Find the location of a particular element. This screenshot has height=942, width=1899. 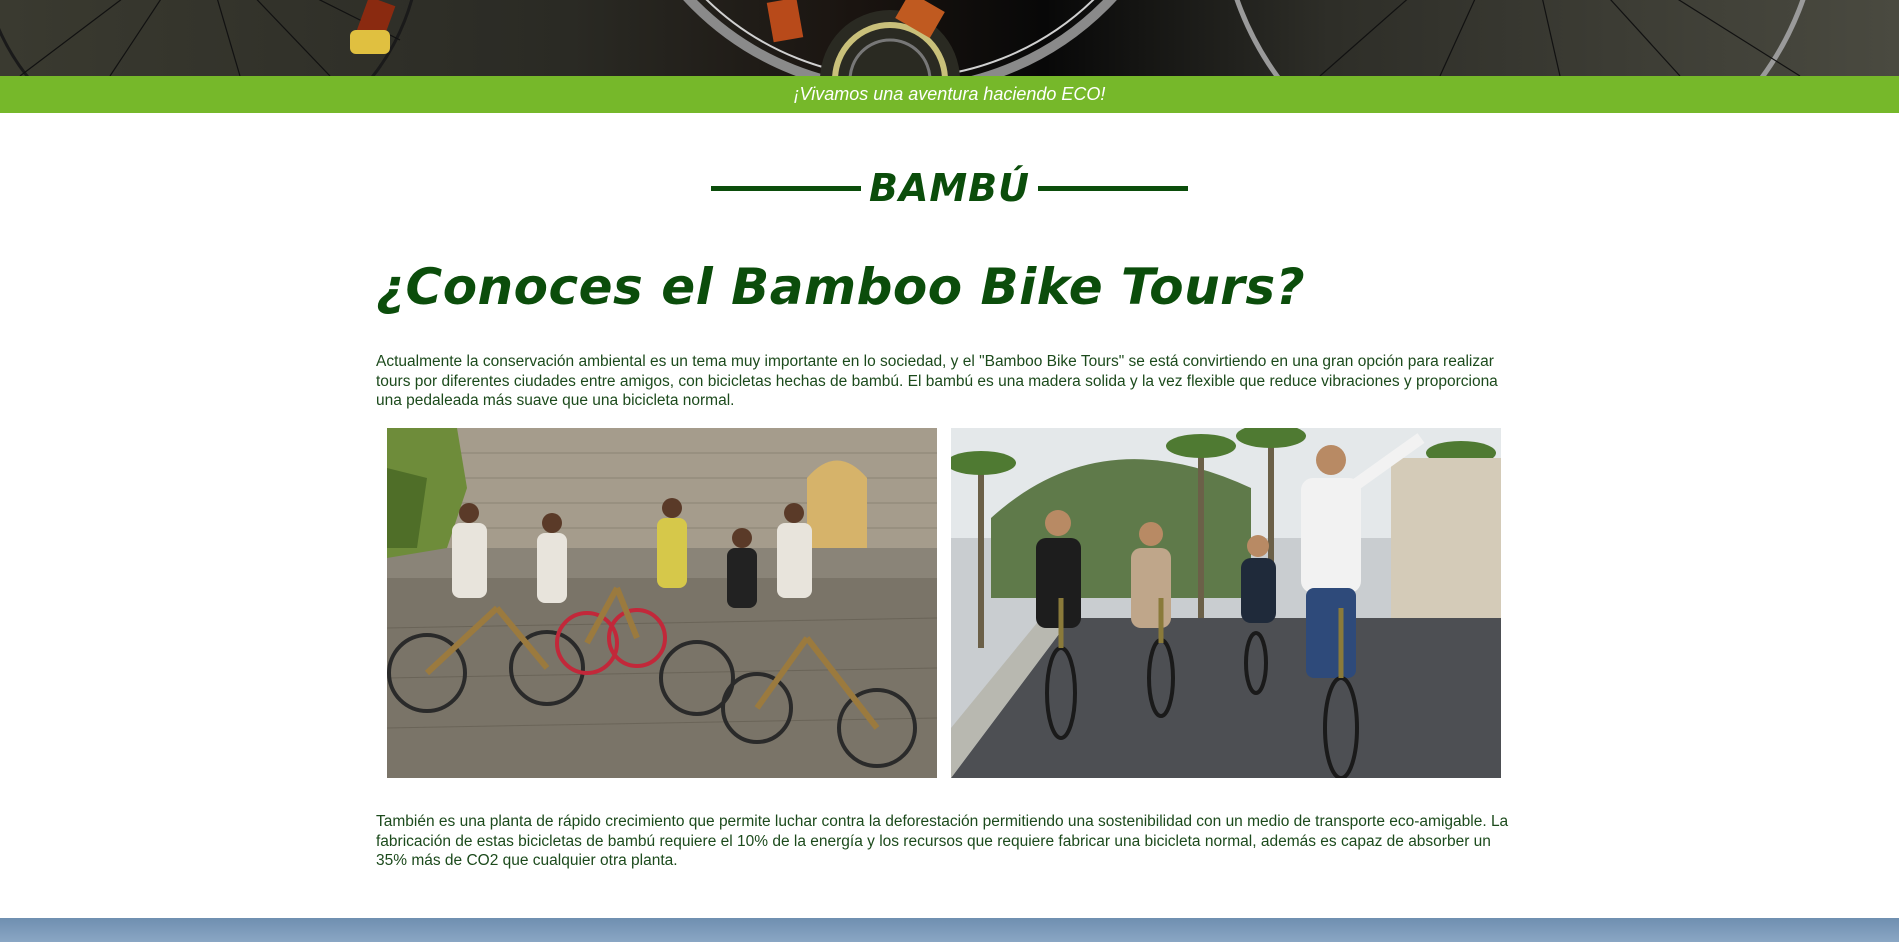

slogan-banner: ¡Vivamos una aventura haciendo ECO! is located at coordinates (949, 94).